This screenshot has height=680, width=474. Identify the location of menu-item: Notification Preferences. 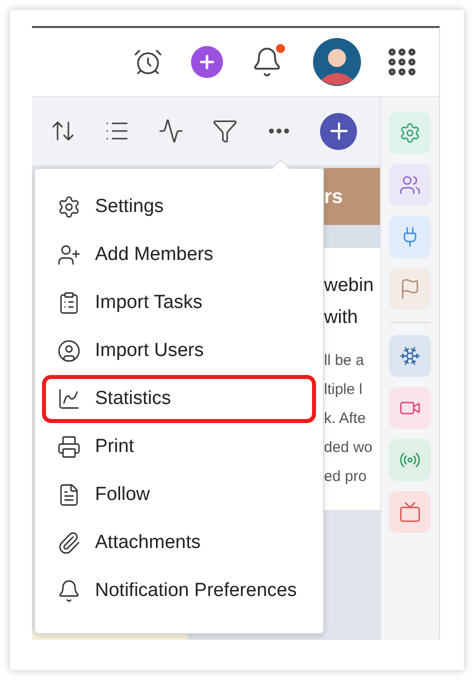
(179, 591).